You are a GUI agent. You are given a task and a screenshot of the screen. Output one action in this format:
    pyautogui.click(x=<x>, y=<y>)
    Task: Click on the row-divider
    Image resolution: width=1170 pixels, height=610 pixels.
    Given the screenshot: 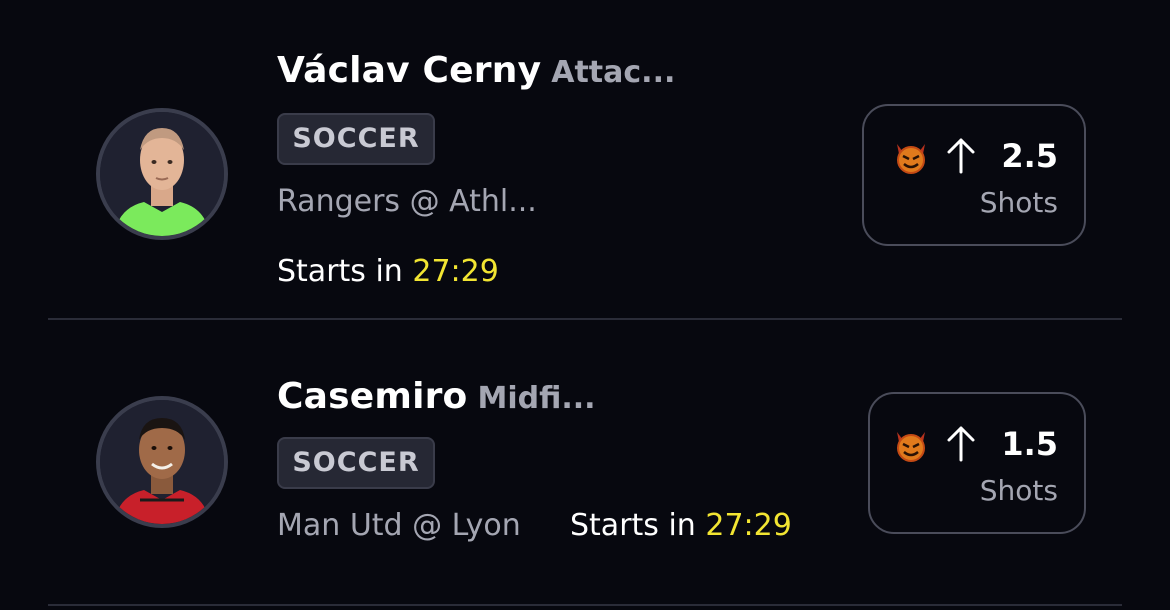 What is the action you would take?
    pyautogui.click(x=585, y=605)
    